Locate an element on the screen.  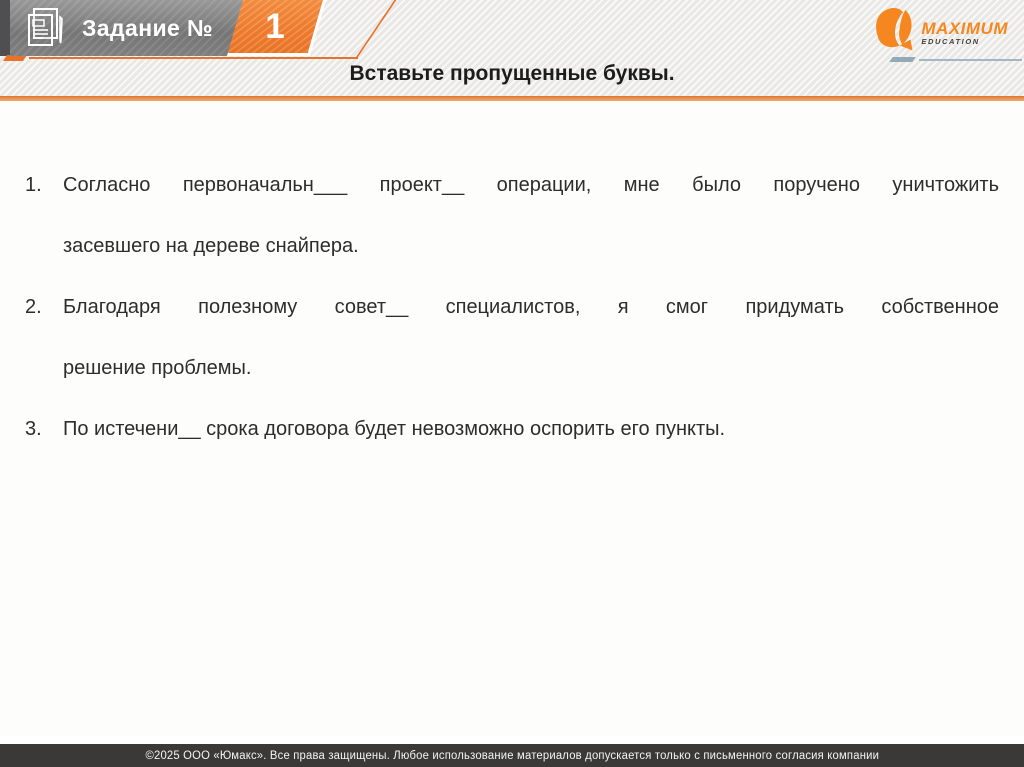
maximum-hand-icon is located at coordinates (894, 29).